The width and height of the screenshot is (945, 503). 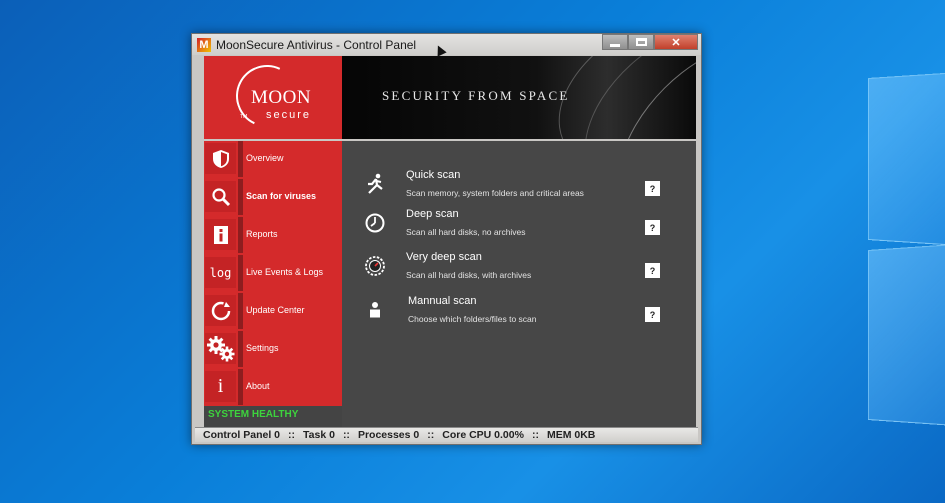 I want to click on logo-secure-text: secure, so click(x=289, y=115).